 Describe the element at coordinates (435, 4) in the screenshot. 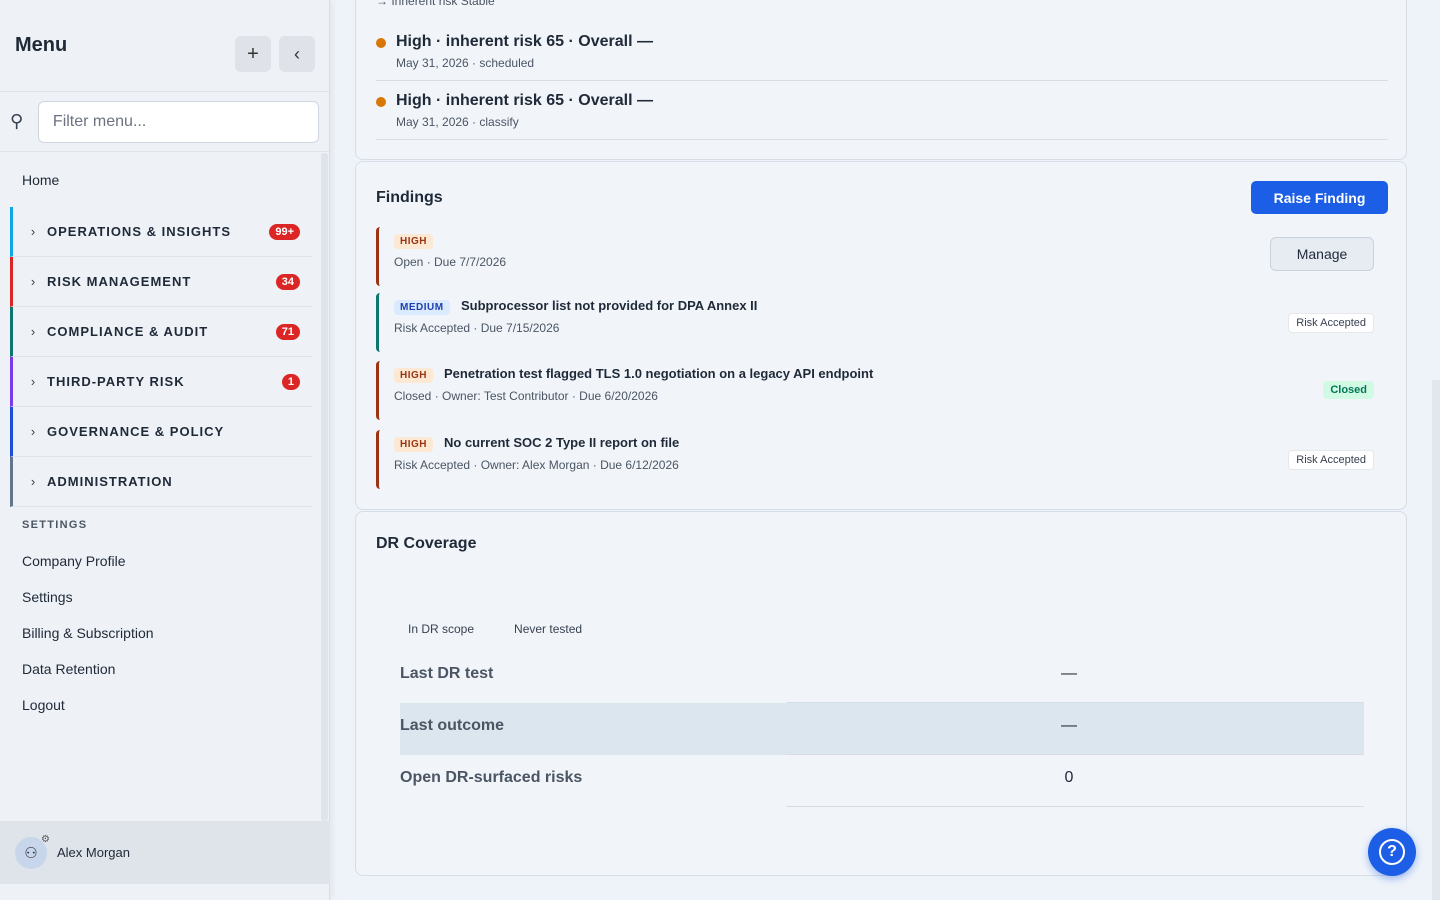

I see `activity-cut-text: → Inherent risk Stable` at that location.